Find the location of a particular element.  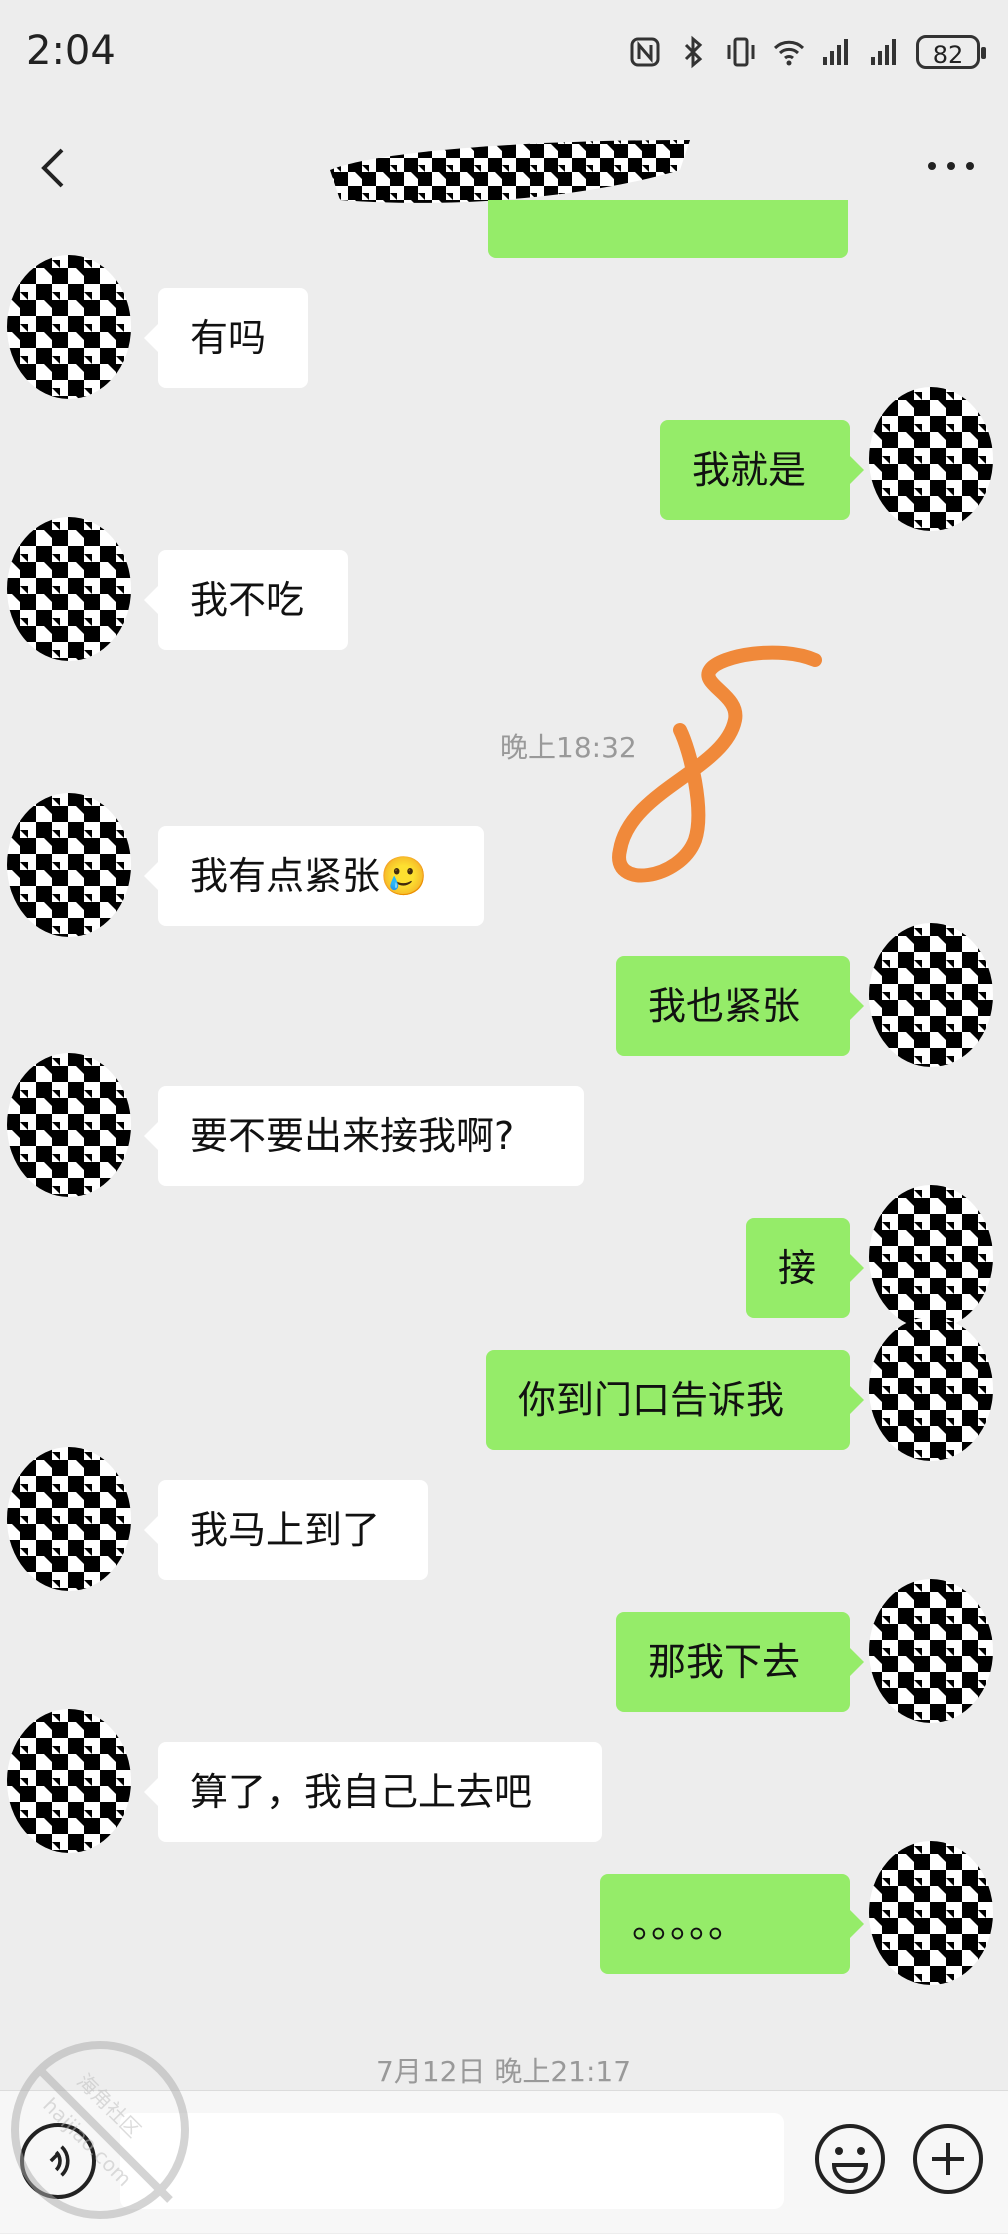

watermark: 海角社区 haijiao.com is located at coordinates (105, 2130).